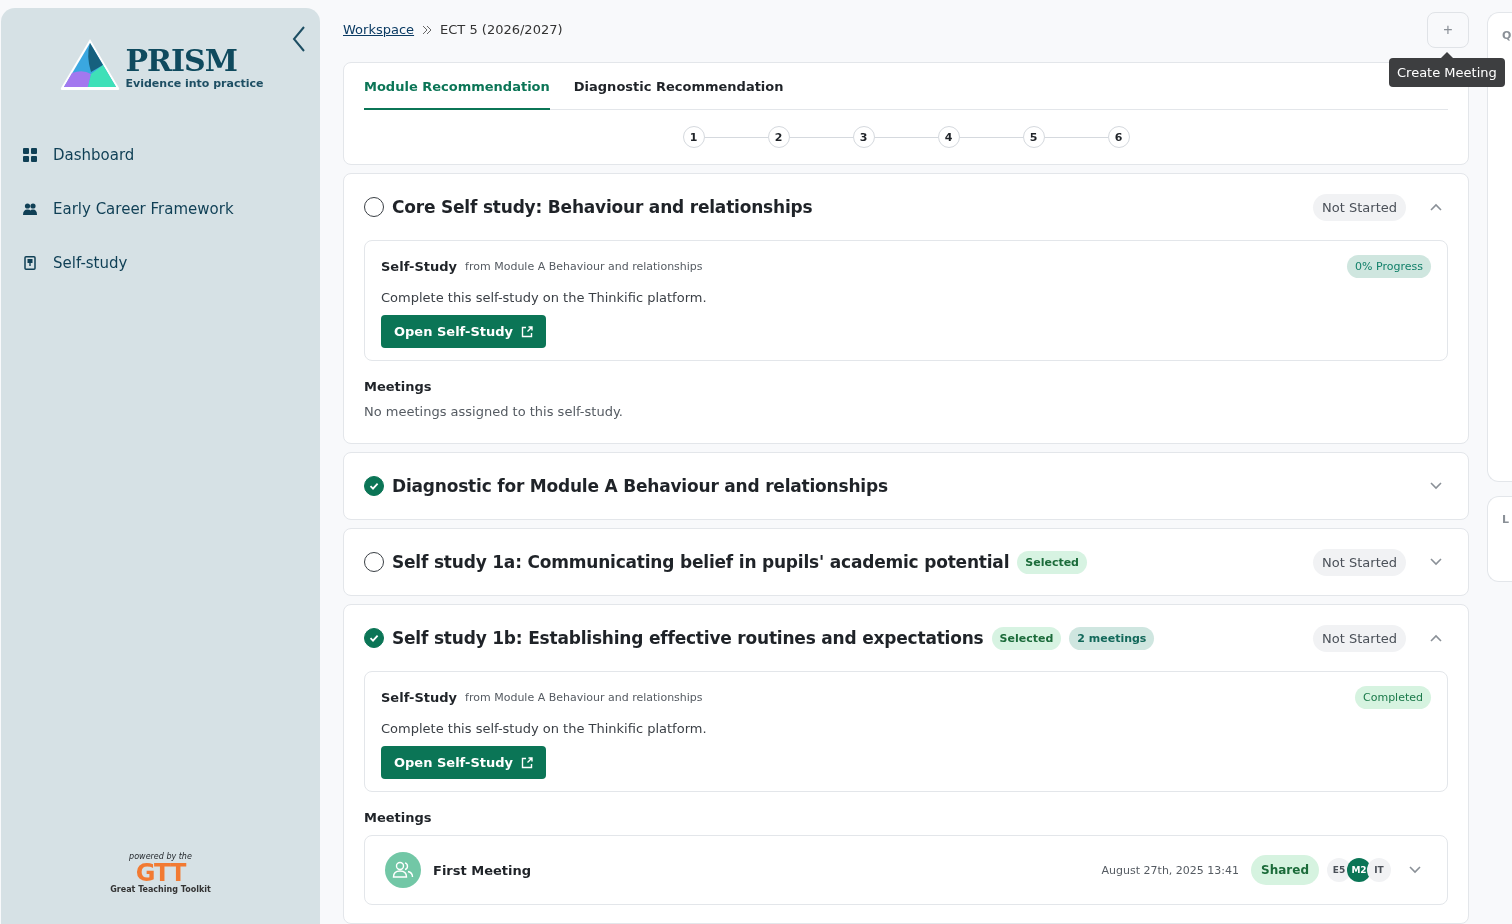 The height and width of the screenshot is (924, 1512). What do you see at coordinates (640, 486) in the screenshot?
I see `module-title: Diagnostic for Module A Behaviour and relationships` at bounding box center [640, 486].